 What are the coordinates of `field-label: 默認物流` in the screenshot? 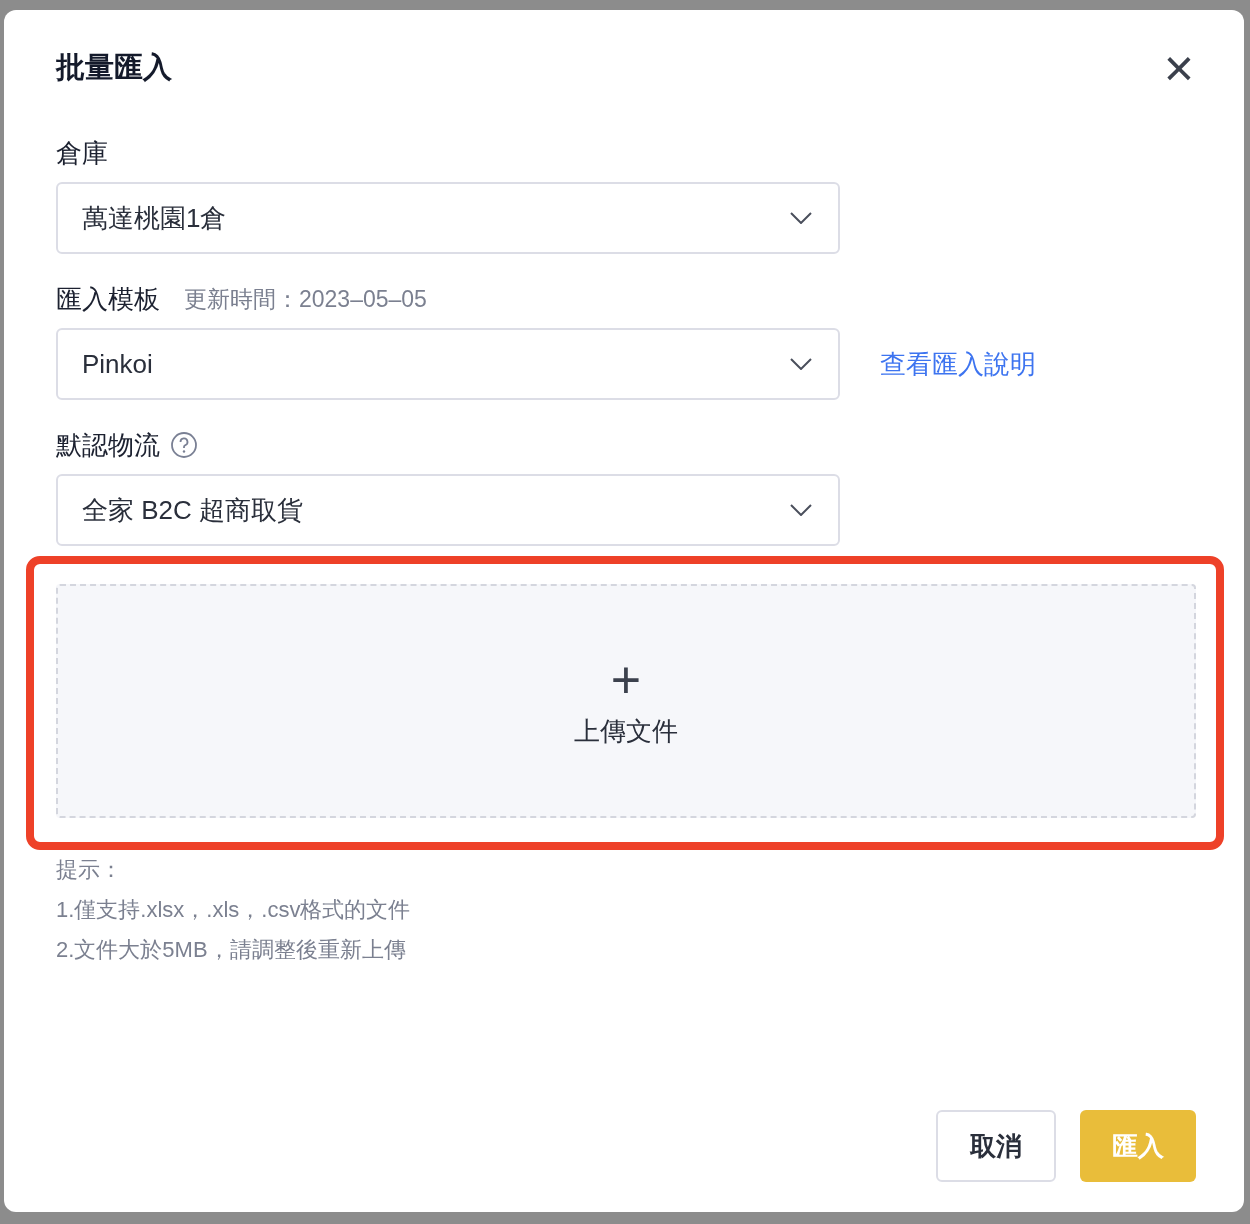 It's located at (108, 445).